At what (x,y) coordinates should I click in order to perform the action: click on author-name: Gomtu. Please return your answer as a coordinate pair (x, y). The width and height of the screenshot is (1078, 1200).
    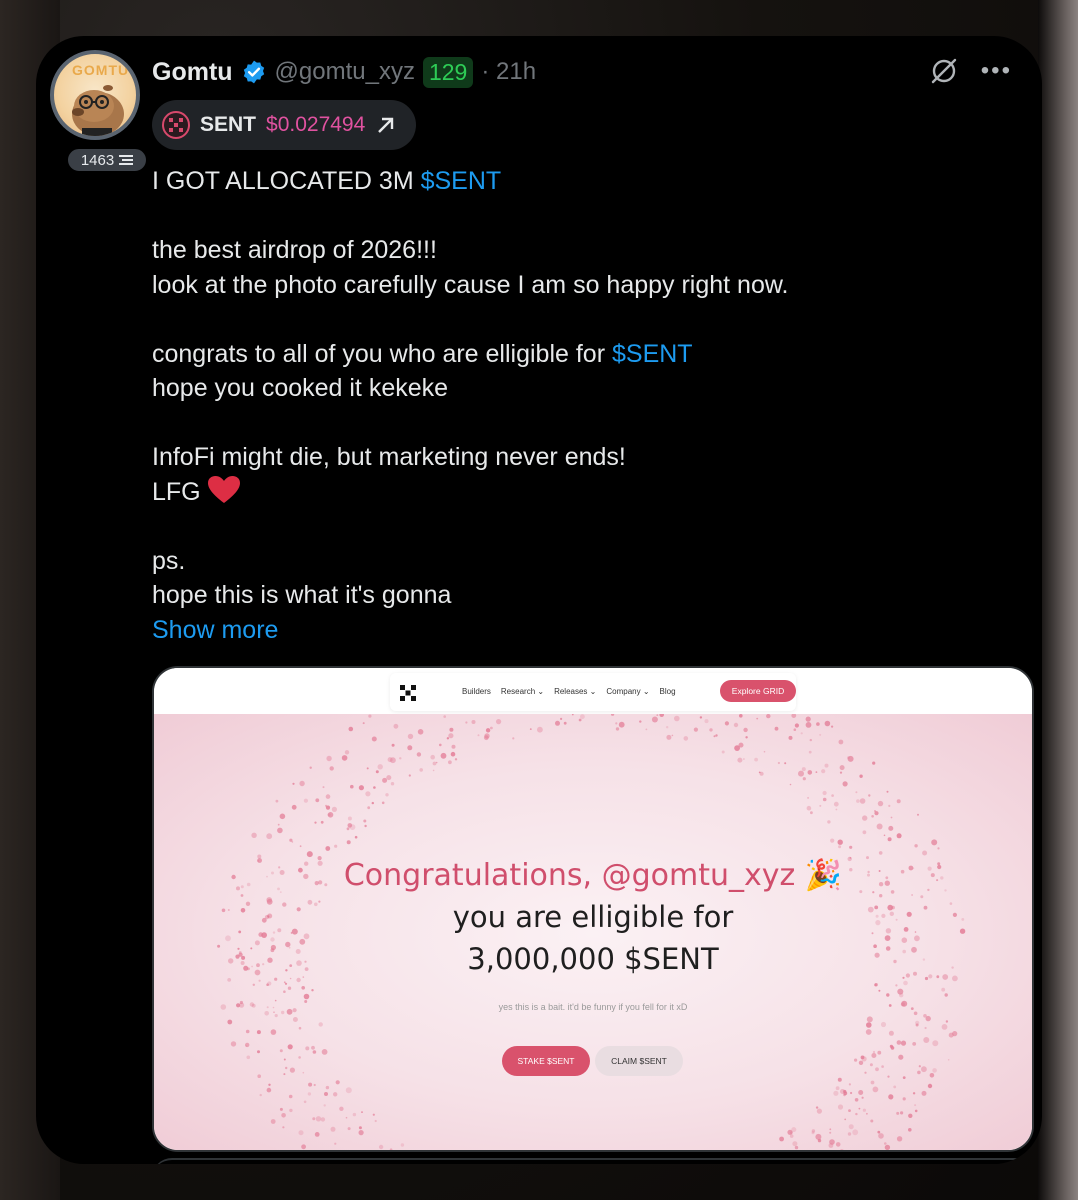
    Looking at the image, I should click on (192, 72).